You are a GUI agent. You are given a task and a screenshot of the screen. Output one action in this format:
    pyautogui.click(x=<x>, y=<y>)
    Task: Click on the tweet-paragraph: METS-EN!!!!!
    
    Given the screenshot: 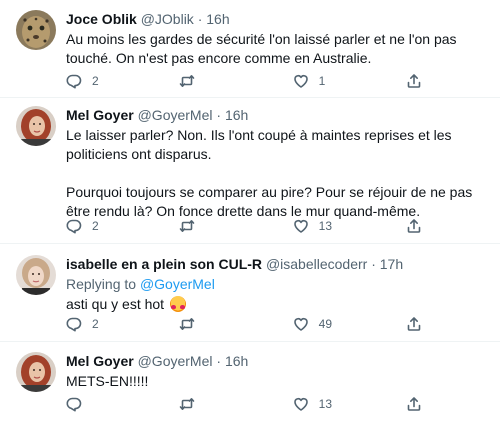 What is the action you would take?
    pyautogui.click(x=107, y=381)
    